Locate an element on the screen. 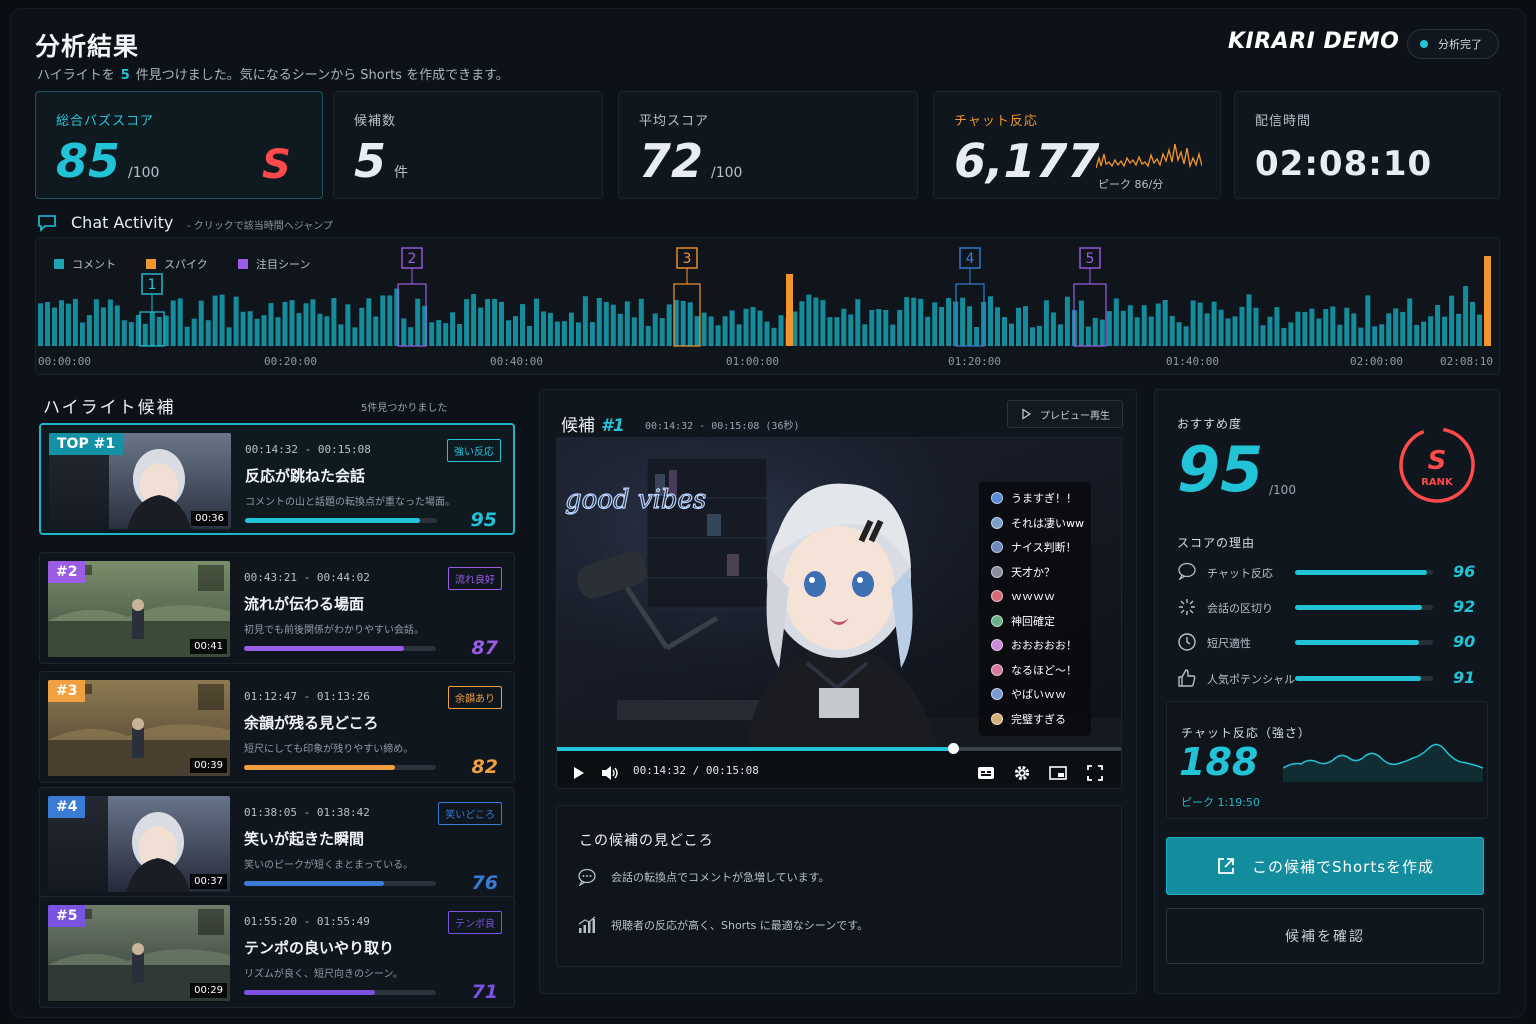 The image size is (1536, 1024). time-tick-label: 02:08:10 is located at coordinates (1466, 361).